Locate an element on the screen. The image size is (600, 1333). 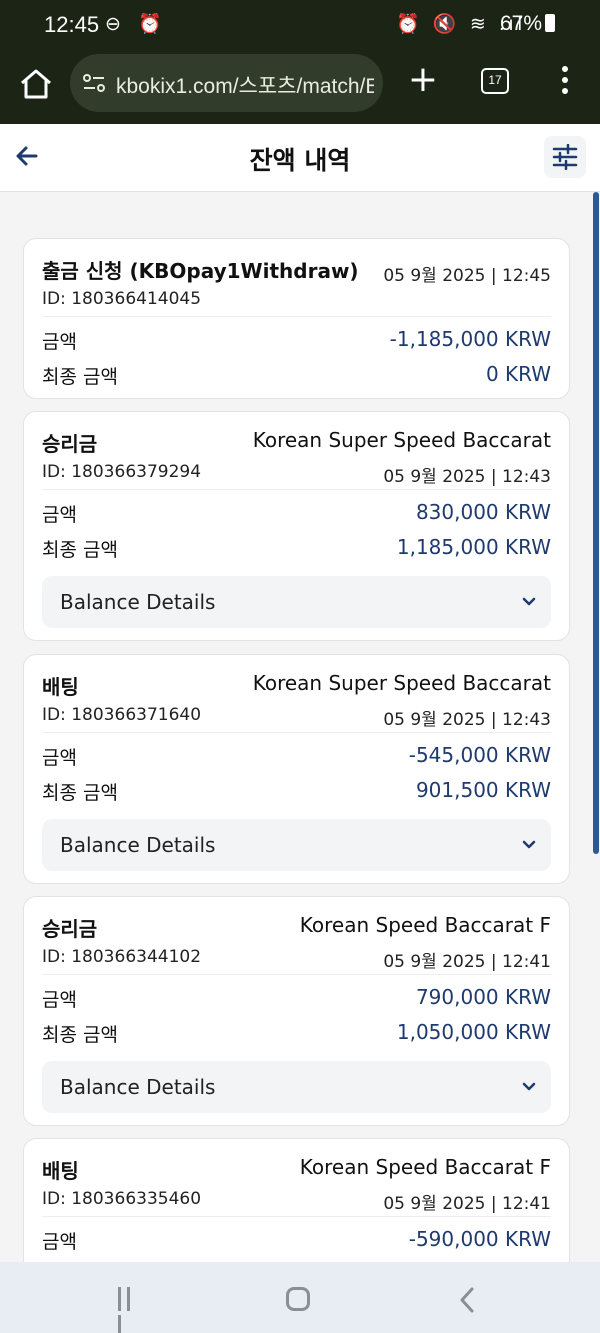
new-tab-button: + is located at coordinates (423, 80).